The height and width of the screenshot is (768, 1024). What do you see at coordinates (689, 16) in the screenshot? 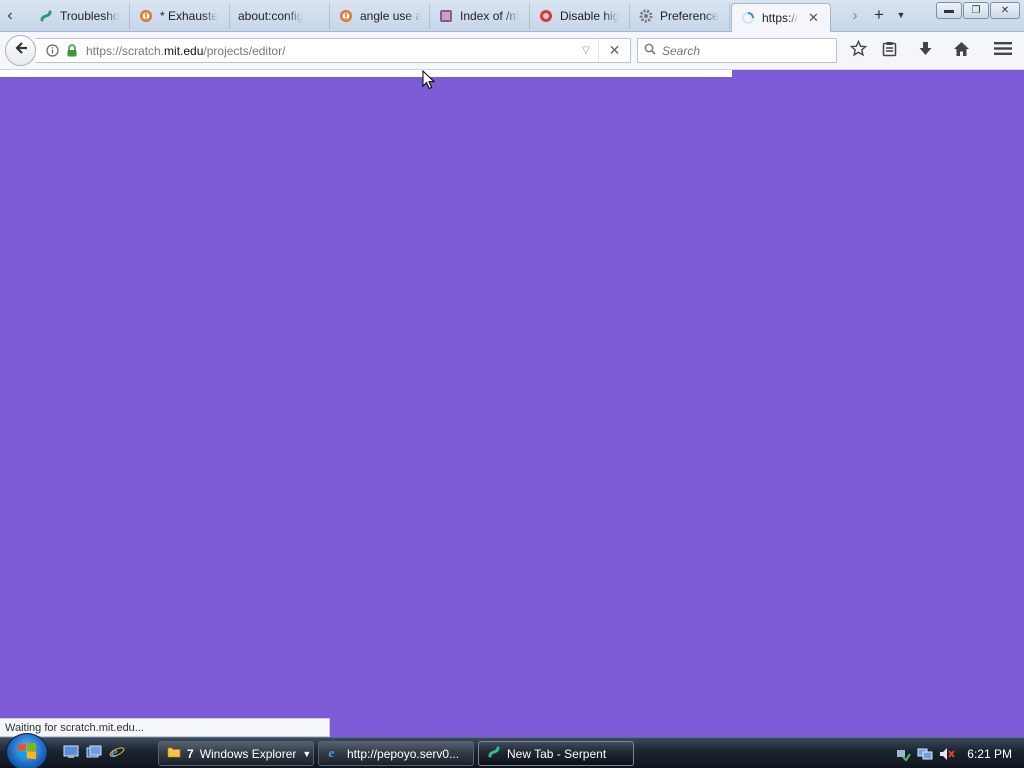
I see `tab-label: Preference` at bounding box center [689, 16].